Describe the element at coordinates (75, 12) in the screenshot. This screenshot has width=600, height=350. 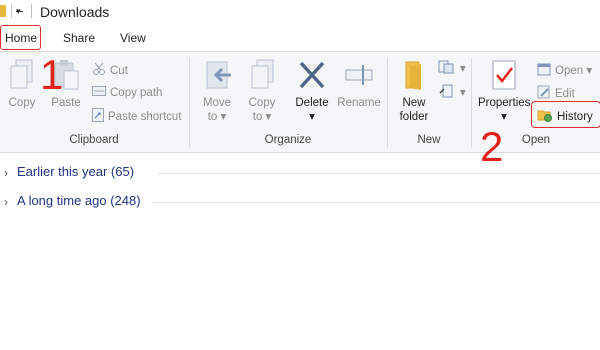
I see `window-title: Downloads` at that location.